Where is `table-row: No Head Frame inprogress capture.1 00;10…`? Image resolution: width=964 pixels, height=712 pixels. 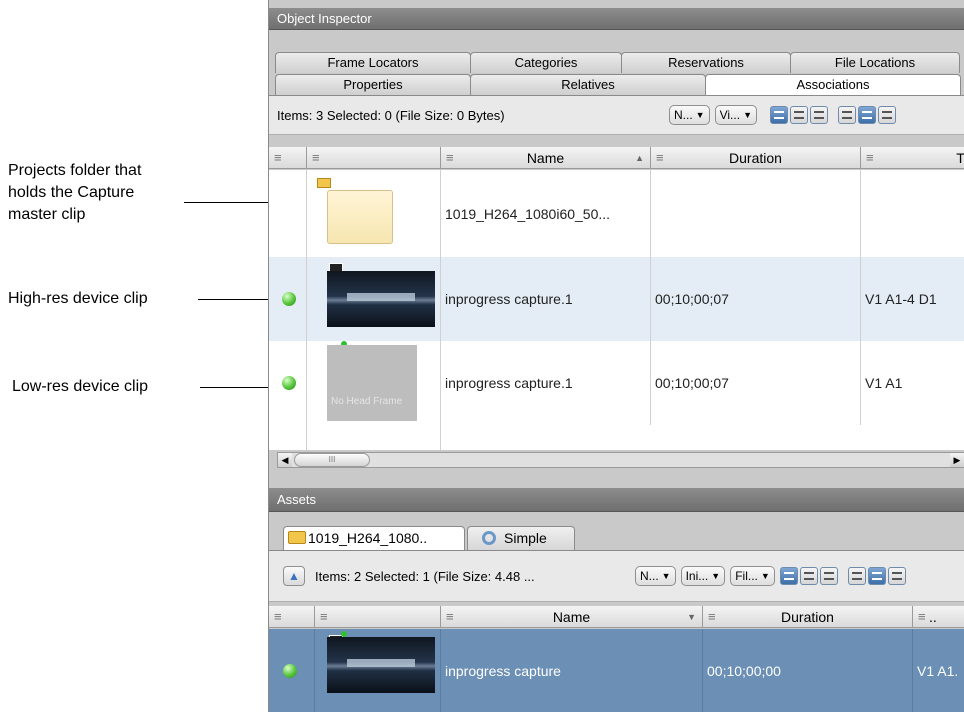
table-row: No Head Frame inprogress capture.1 00;10… is located at coordinates (616, 383).